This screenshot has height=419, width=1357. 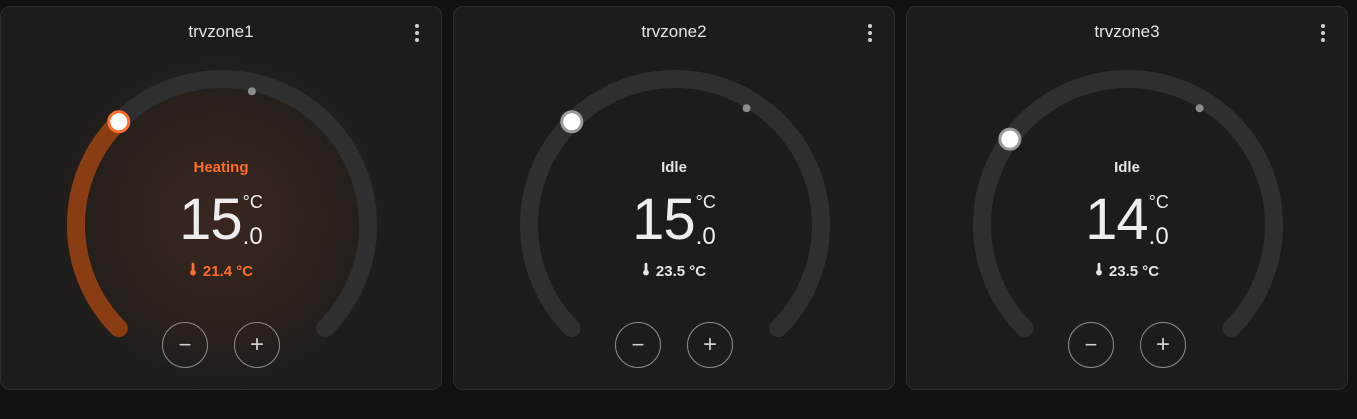 What do you see at coordinates (228, 271) in the screenshot?
I see `current-temperature-value: 21.4 °C` at bounding box center [228, 271].